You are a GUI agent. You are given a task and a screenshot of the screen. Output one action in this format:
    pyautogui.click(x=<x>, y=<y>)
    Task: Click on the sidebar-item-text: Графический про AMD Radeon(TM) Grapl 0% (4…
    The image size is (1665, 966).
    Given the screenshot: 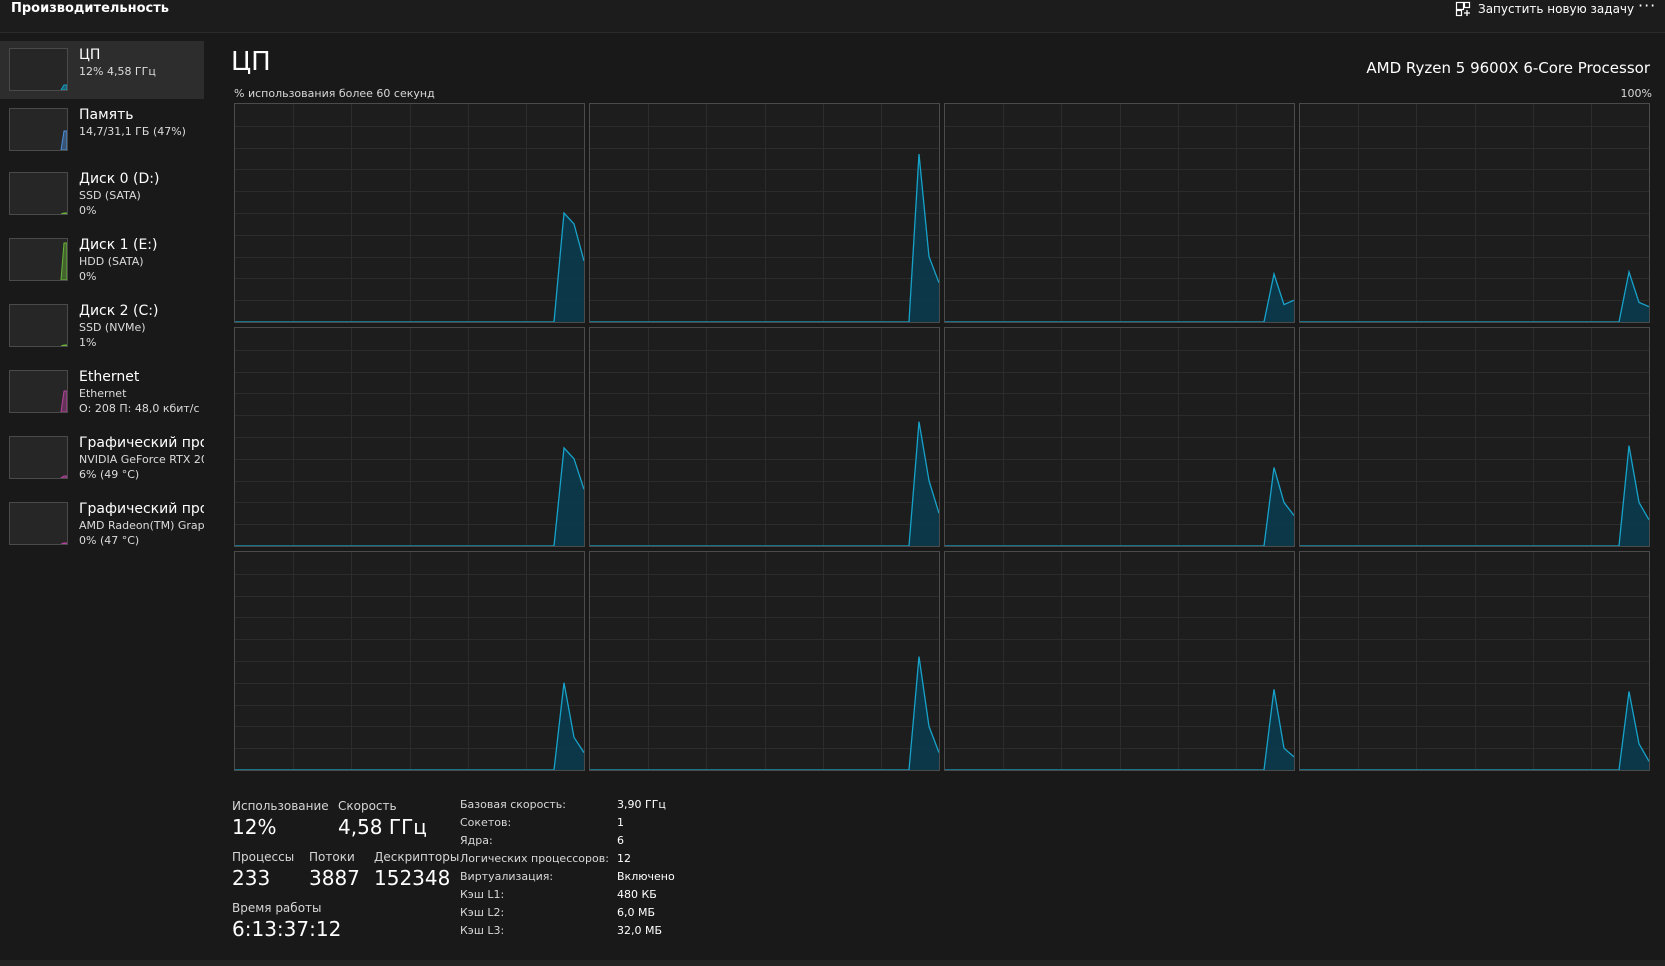 What is the action you would take?
    pyautogui.click(x=141, y=524)
    